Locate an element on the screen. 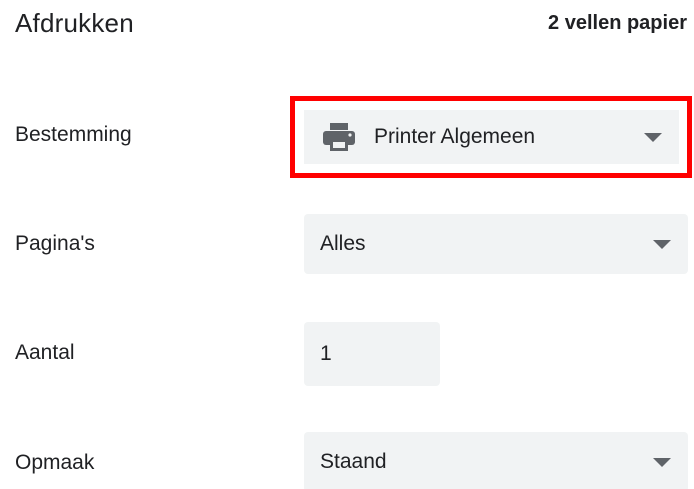  layout-select: Staand is located at coordinates (496, 460).